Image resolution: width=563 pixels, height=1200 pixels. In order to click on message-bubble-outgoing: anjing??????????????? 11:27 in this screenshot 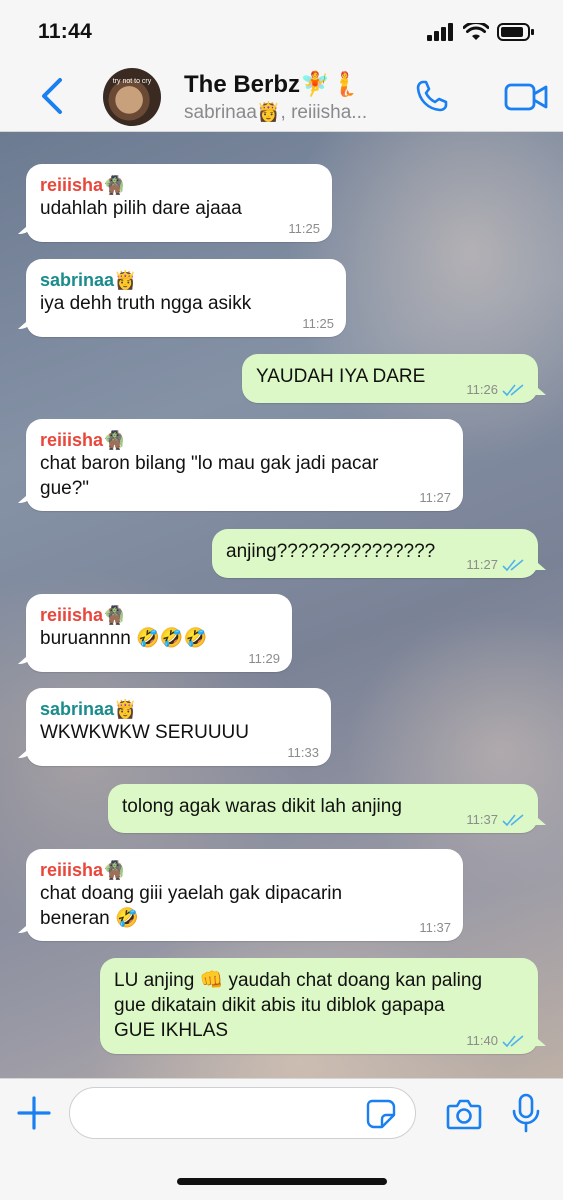, I will do `click(375, 553)`.